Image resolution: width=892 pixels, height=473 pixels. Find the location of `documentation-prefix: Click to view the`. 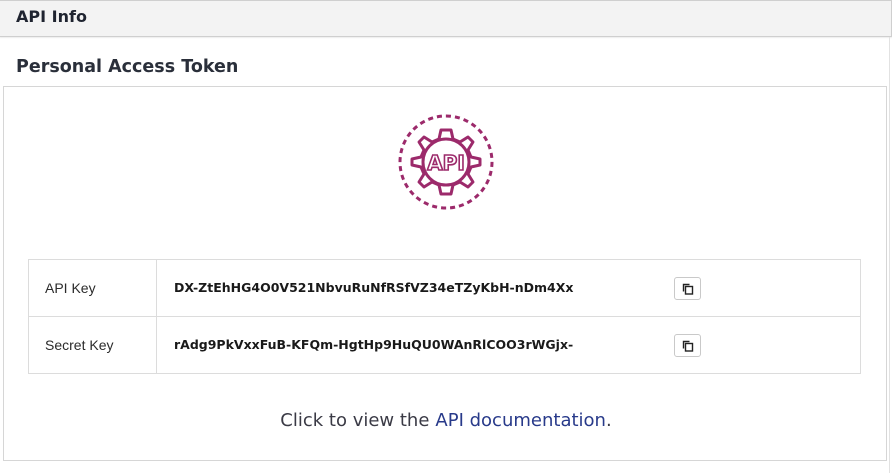

documentation-prefix: Click to view the is located at coordinates (355, 420).